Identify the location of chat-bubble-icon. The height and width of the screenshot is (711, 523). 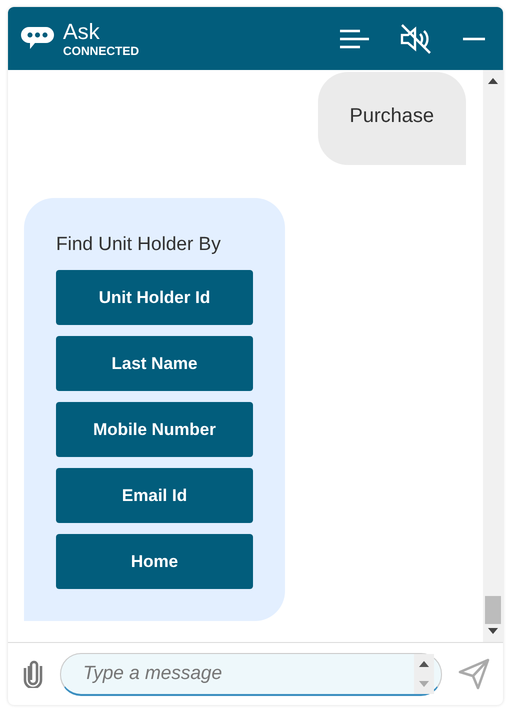
(37, 38).